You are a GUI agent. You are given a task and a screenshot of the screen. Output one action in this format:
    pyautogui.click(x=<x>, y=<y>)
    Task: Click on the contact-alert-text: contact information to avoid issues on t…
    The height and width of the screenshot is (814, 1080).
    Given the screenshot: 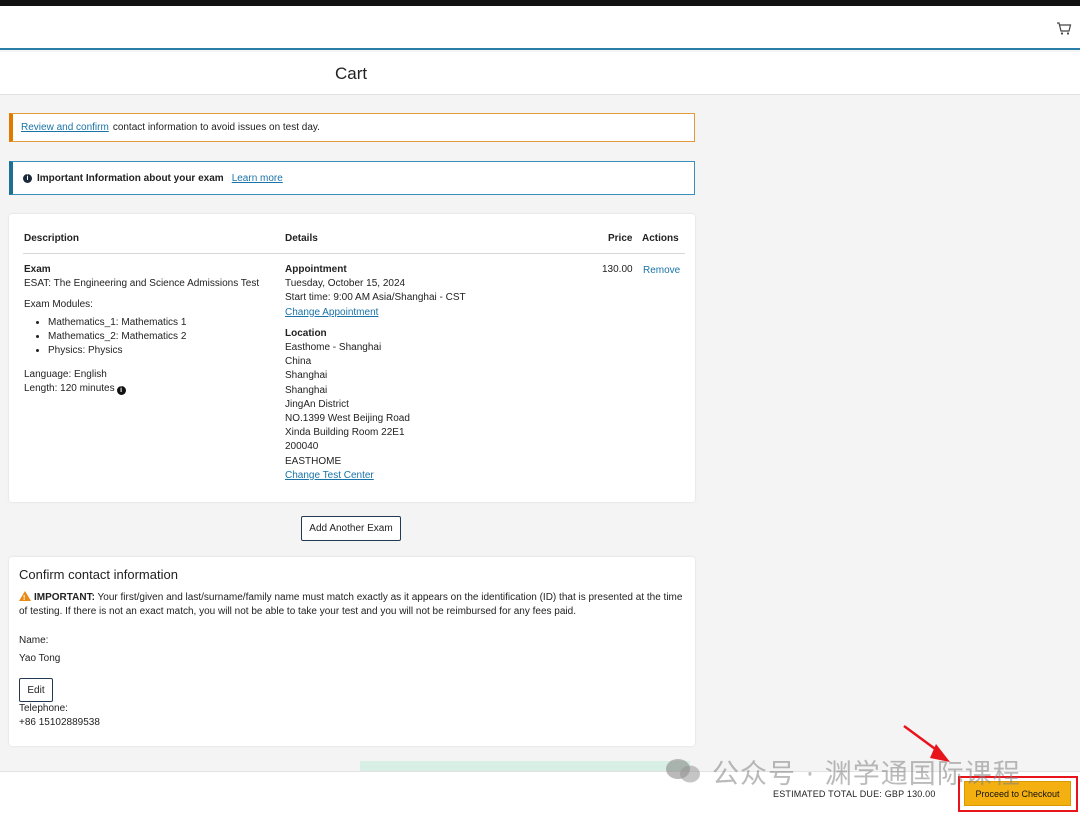 What is the action you would take?
    pyautogui.click(x=216, y=127)
    